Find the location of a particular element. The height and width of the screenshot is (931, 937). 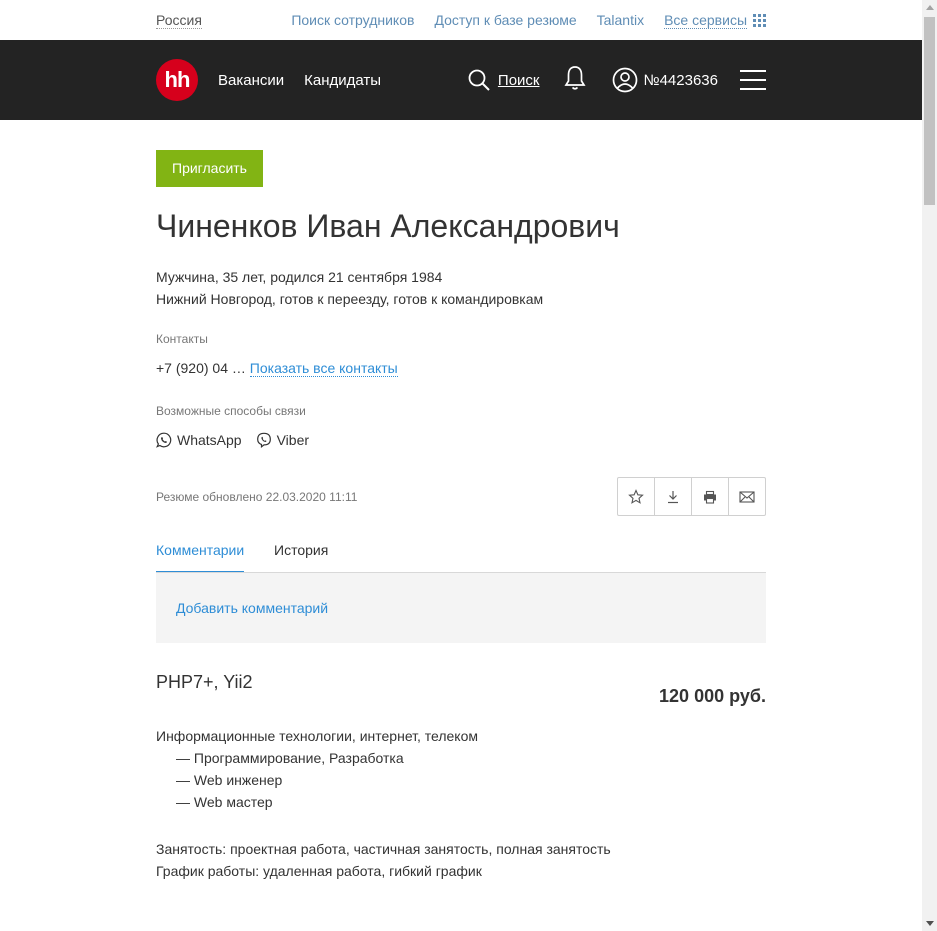

employee-search-link: Поиск сотрудников is located at coordinates (352, 20).